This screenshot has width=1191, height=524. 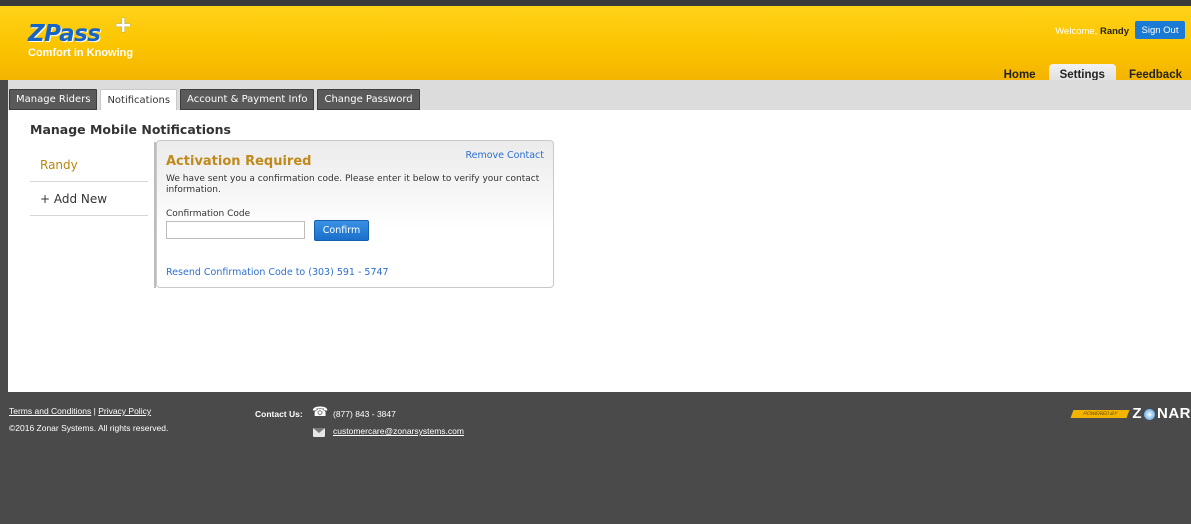 What do you see at coordinates (1137, 413) in the screenshot?
I see `zonar-brand-start: Z` at bounding box center [1137, 413].